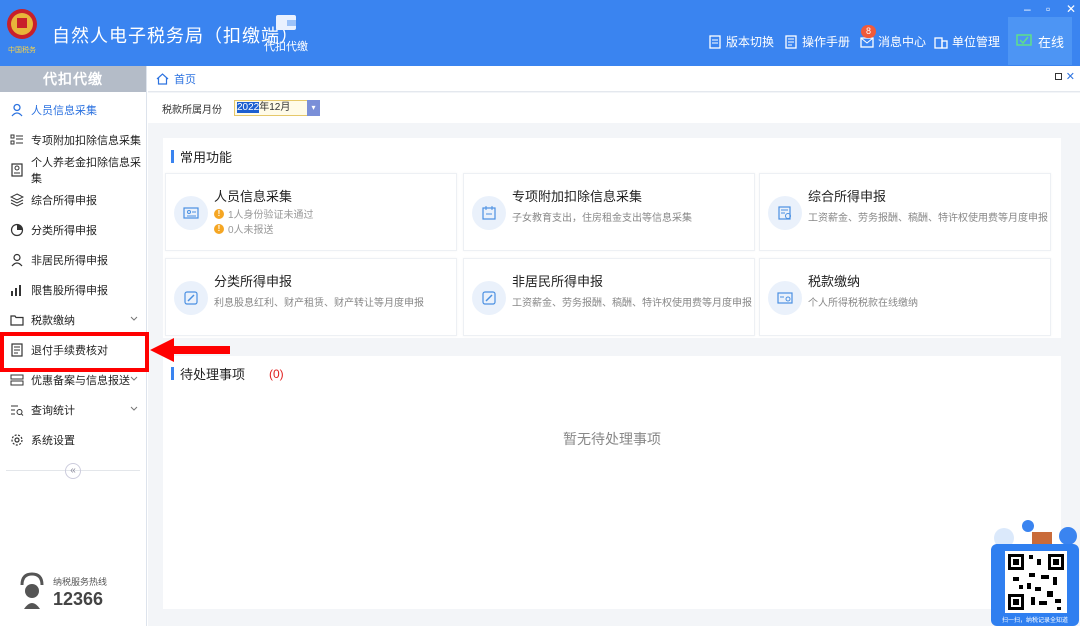  Describe the element at coordinates (253, 196) in the screenshot. I see `card-title: 人员信息采集` at that location.